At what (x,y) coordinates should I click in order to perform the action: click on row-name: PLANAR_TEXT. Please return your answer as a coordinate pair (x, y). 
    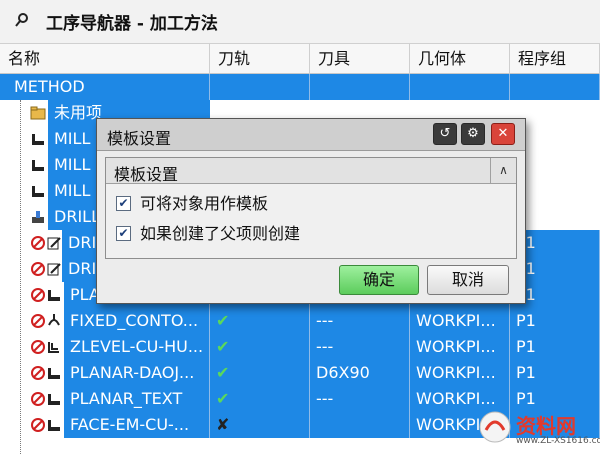
    Looking at the image, I should click on (137, 399).